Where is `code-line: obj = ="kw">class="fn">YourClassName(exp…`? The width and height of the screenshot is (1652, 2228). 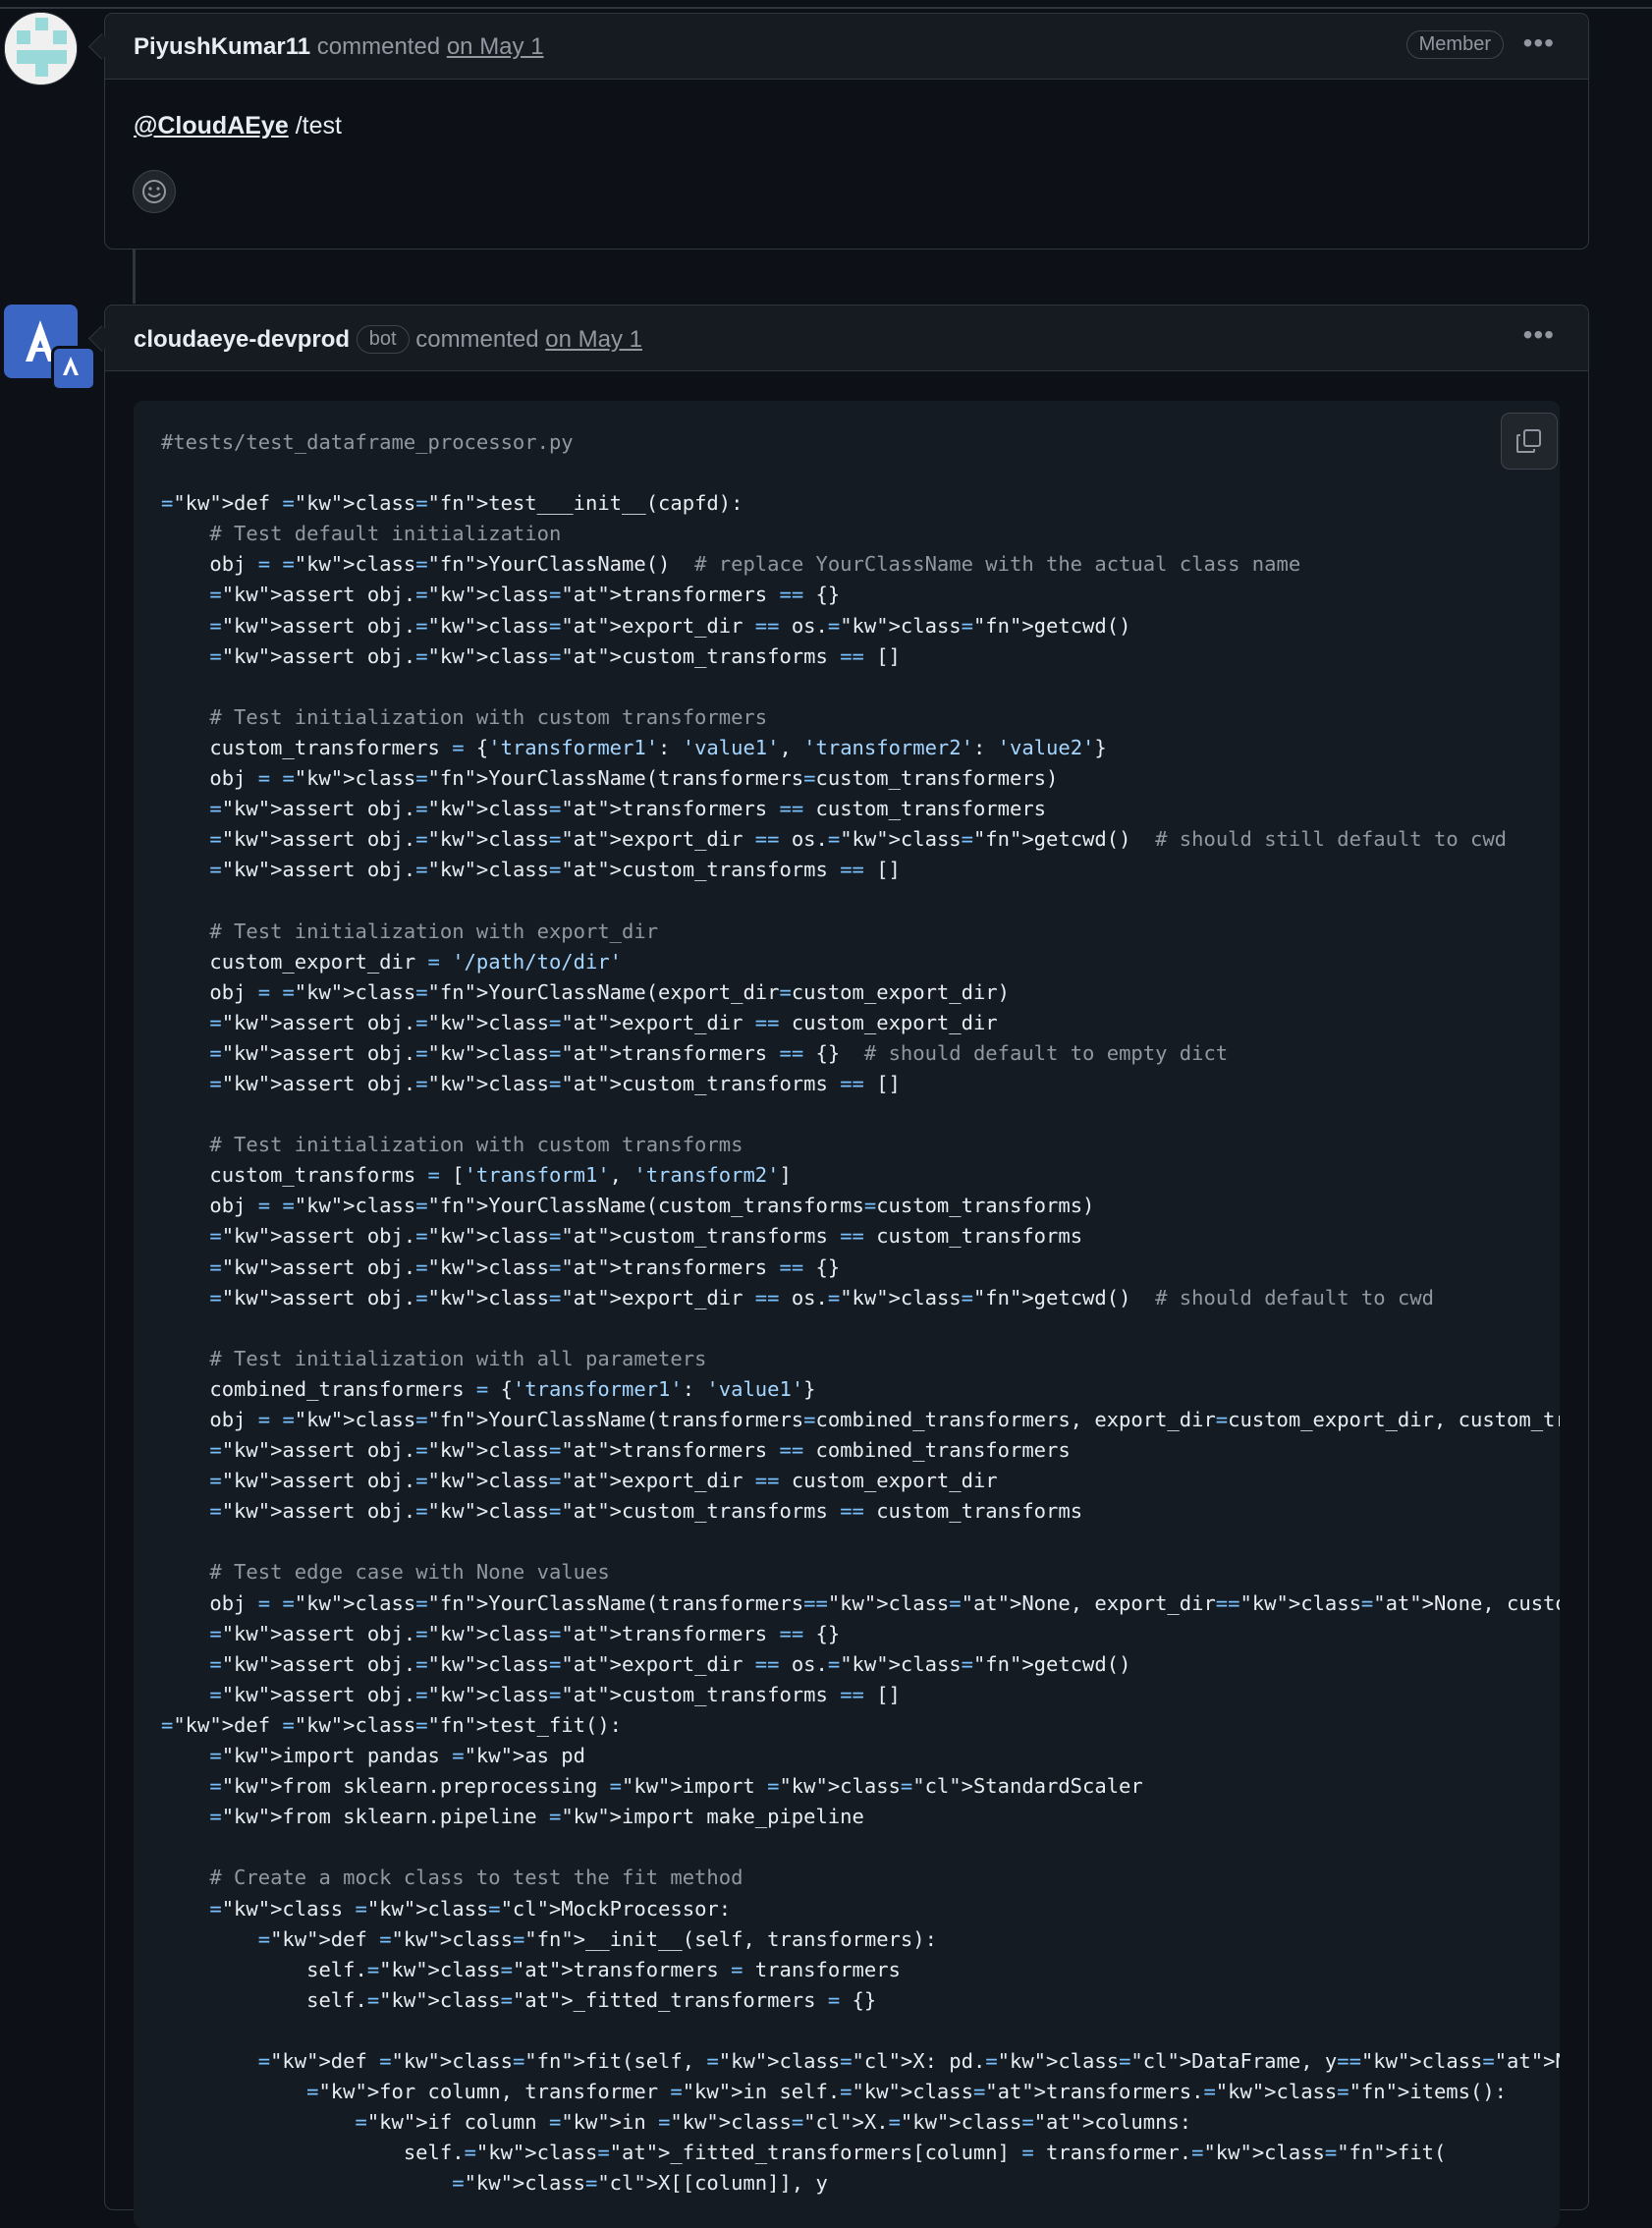
code-line: obj = ="kw">class="fn">YourClassName(exp… is located at coordinates (586, 991).